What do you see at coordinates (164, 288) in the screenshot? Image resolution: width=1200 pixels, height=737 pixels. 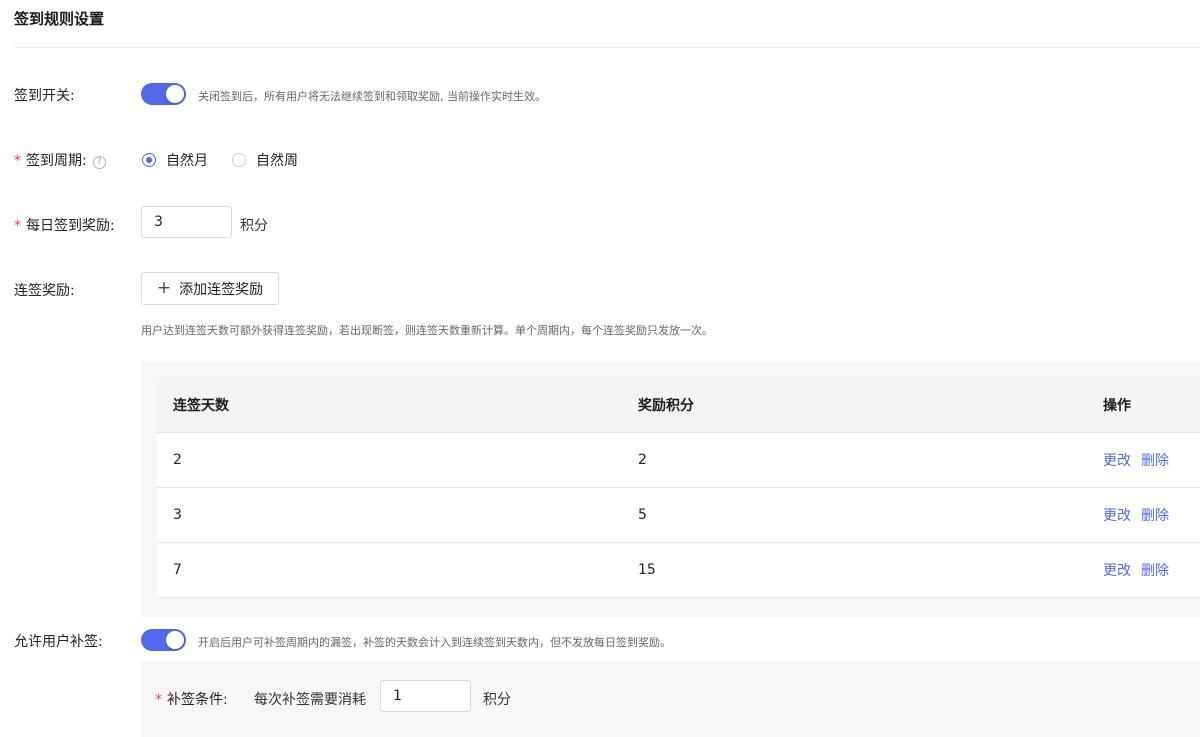 I see `plus-icon: +` at bounding box center [164, 288].